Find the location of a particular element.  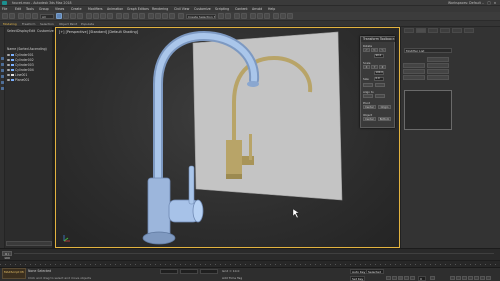

menu-tools: Tools is located at coordinates (30, 9).